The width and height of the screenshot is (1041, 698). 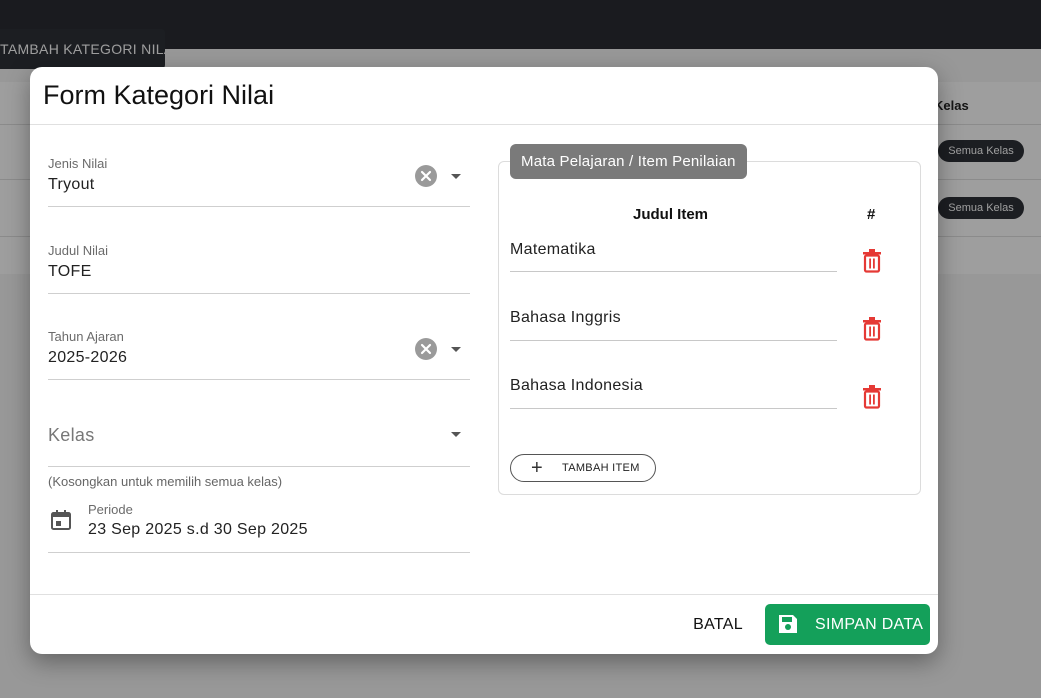 What do you see at coordinates (165, 481) in the screenshot?
I see `kelas-hint: (Kosongkan untuk memilih semua kelas)` at bounding box center [165, 481].